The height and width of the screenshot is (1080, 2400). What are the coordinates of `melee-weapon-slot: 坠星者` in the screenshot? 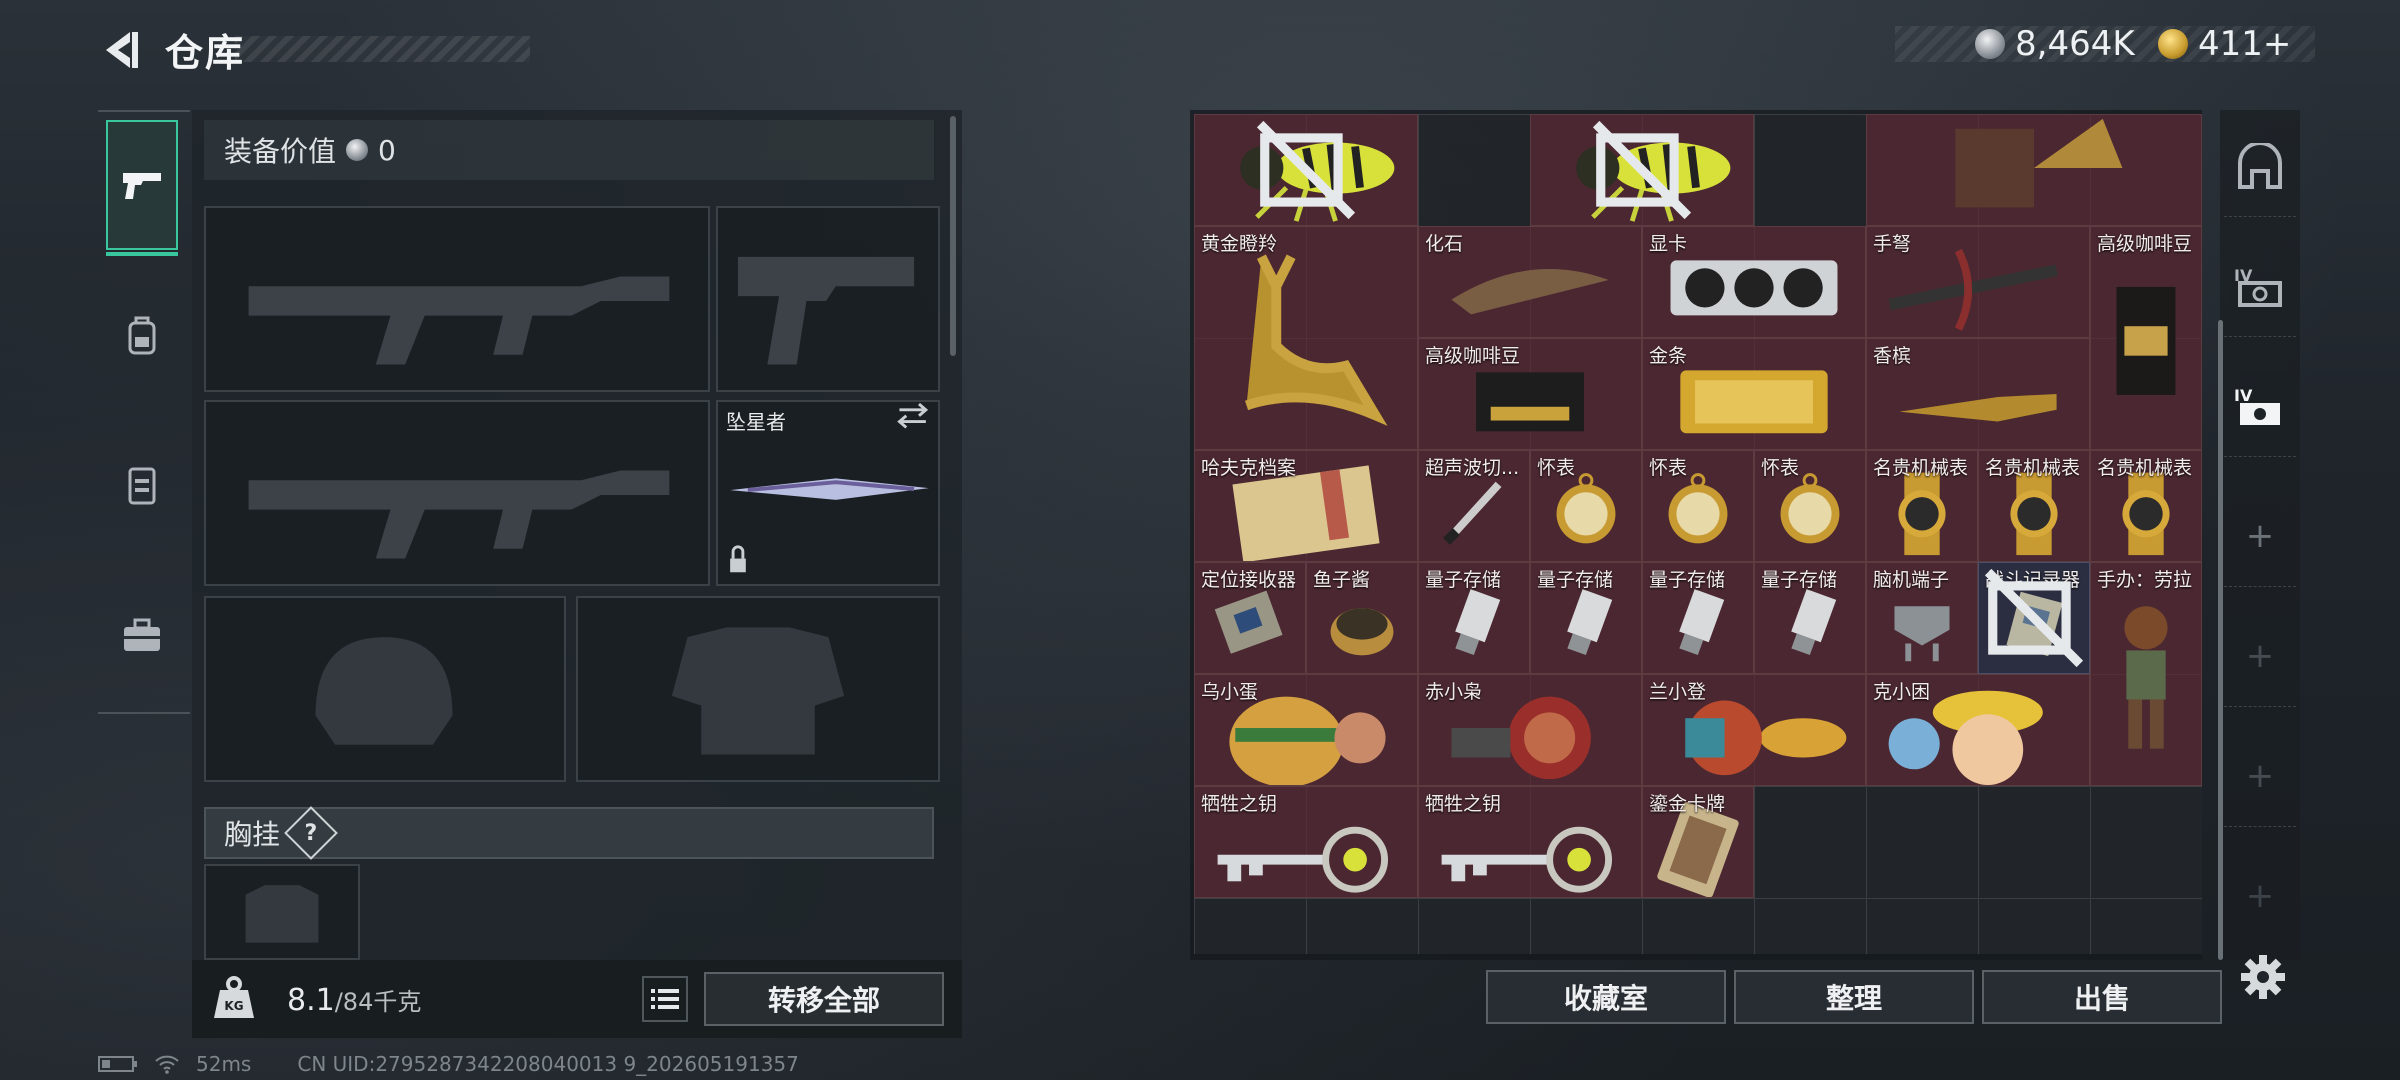 It's located at (828, 493).